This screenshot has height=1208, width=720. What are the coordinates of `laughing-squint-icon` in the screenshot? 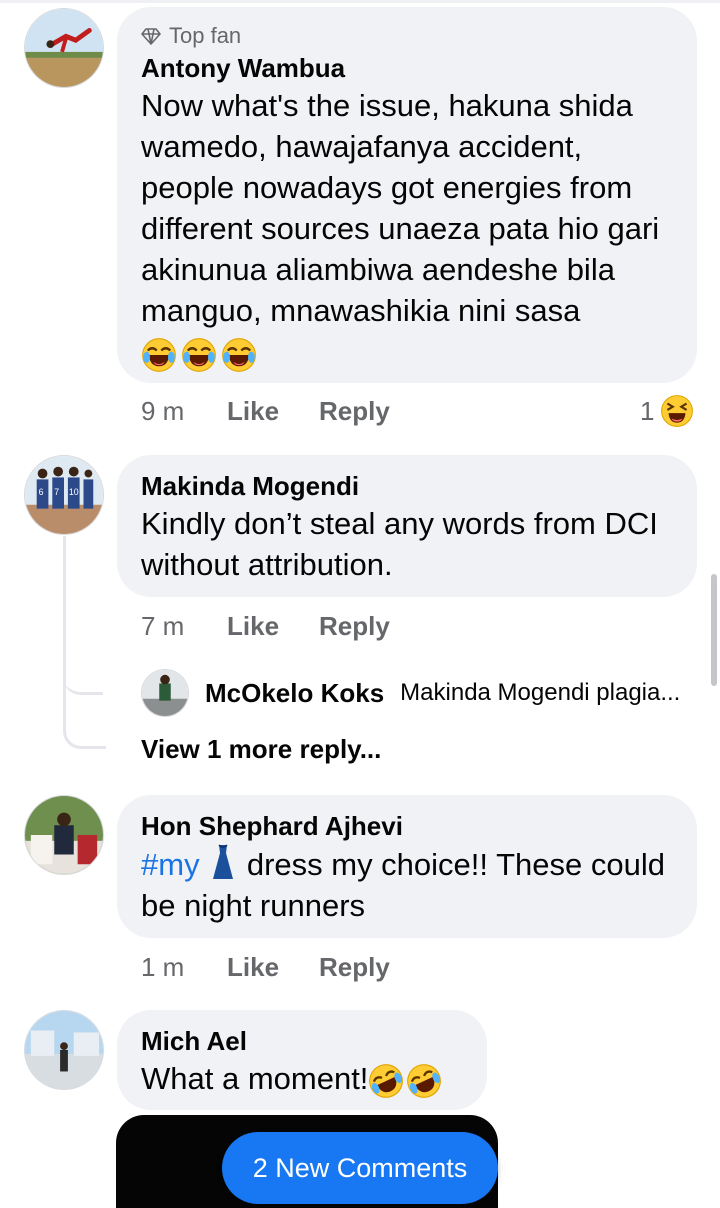 It's located at (677, 411).